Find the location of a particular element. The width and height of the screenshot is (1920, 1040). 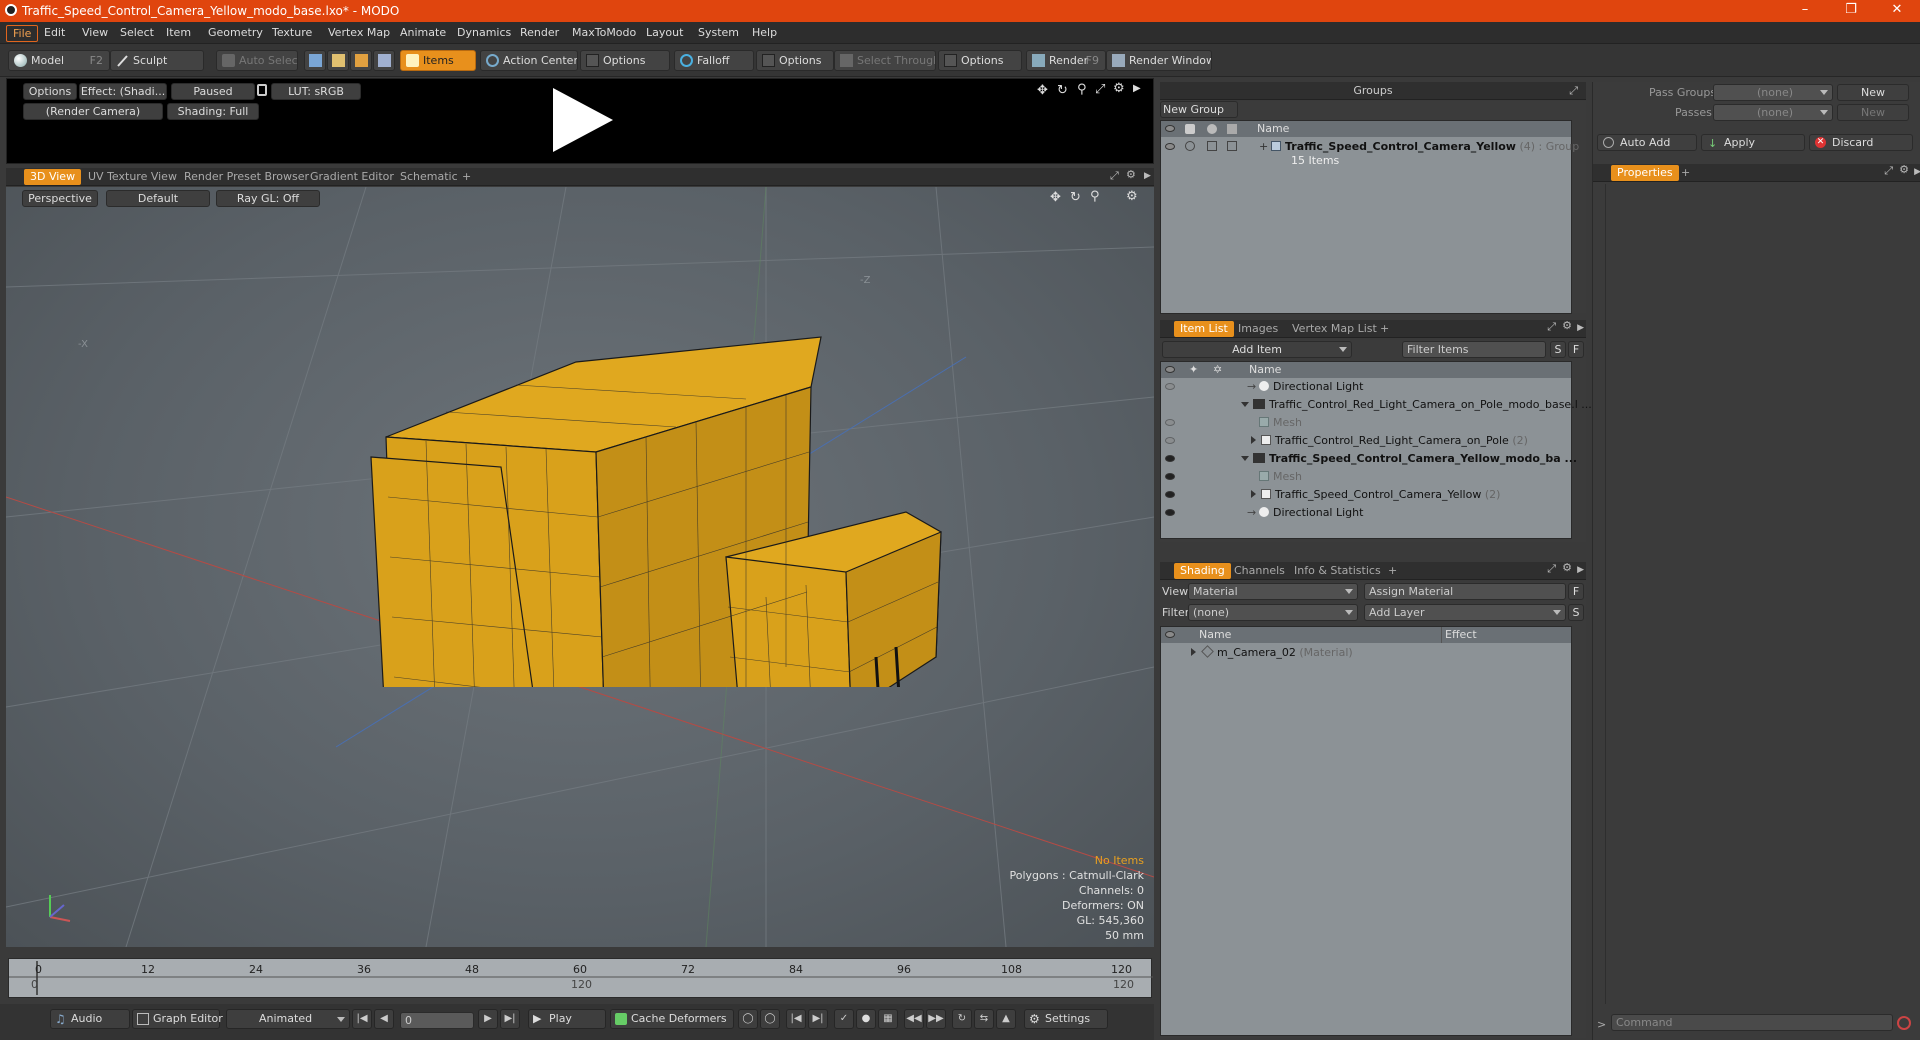

render-window-button: Render Window is located at coordinates (1159, 60).